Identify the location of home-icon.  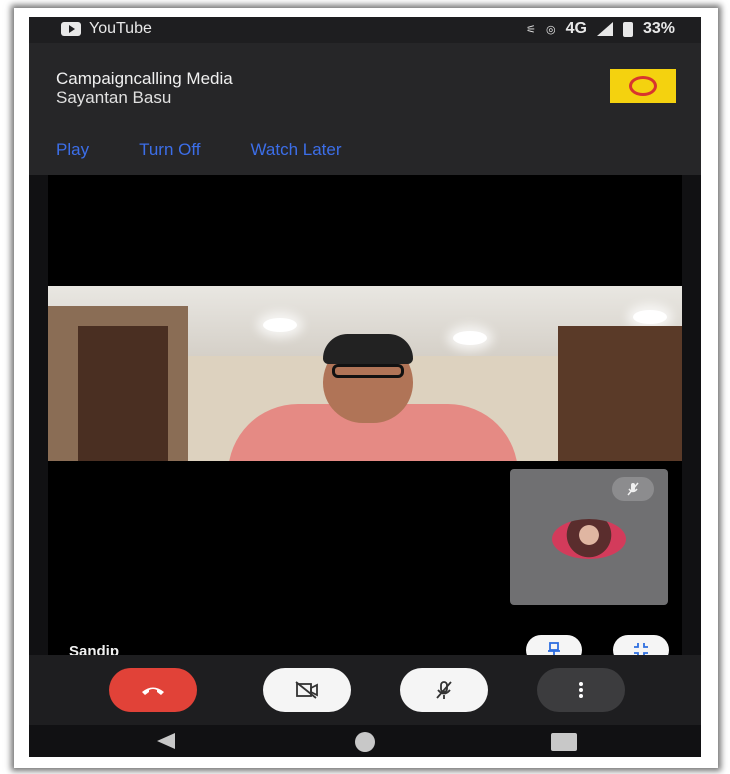
(365, 742).